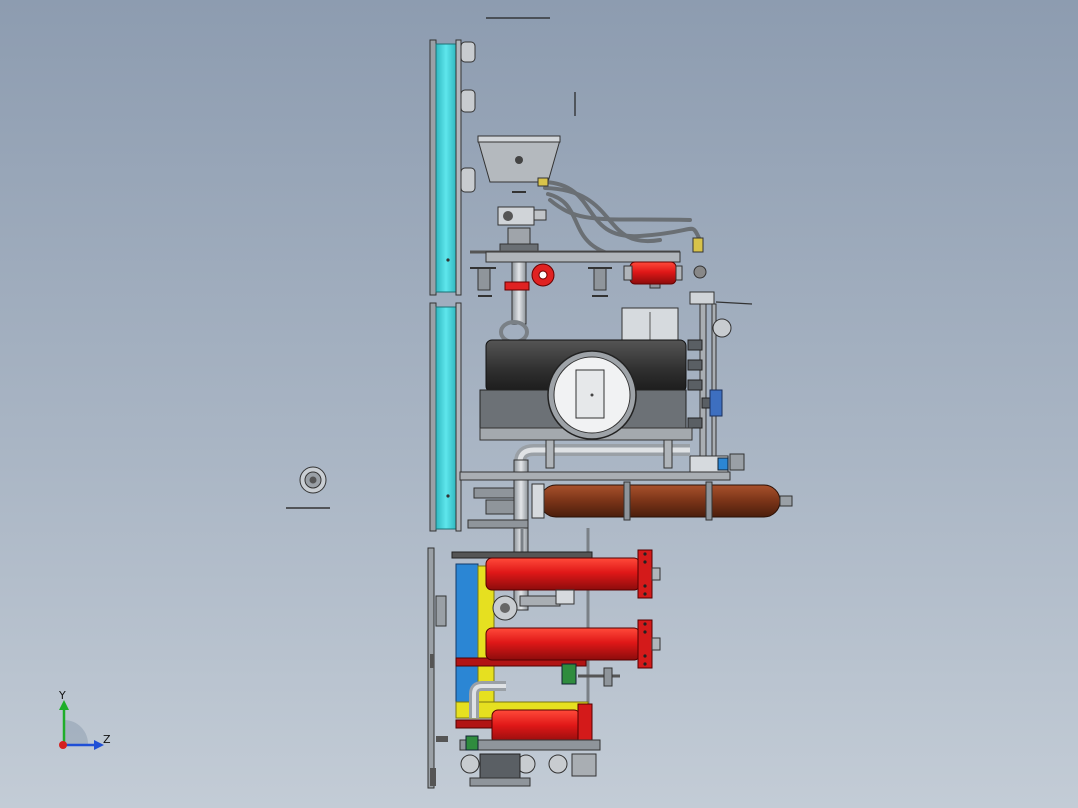 Image resolution: width=1078 pixels, height=808 pixels. Describe the element at coordinates (530, 761) in the screenshot. I see `bottom-valves` at that location.